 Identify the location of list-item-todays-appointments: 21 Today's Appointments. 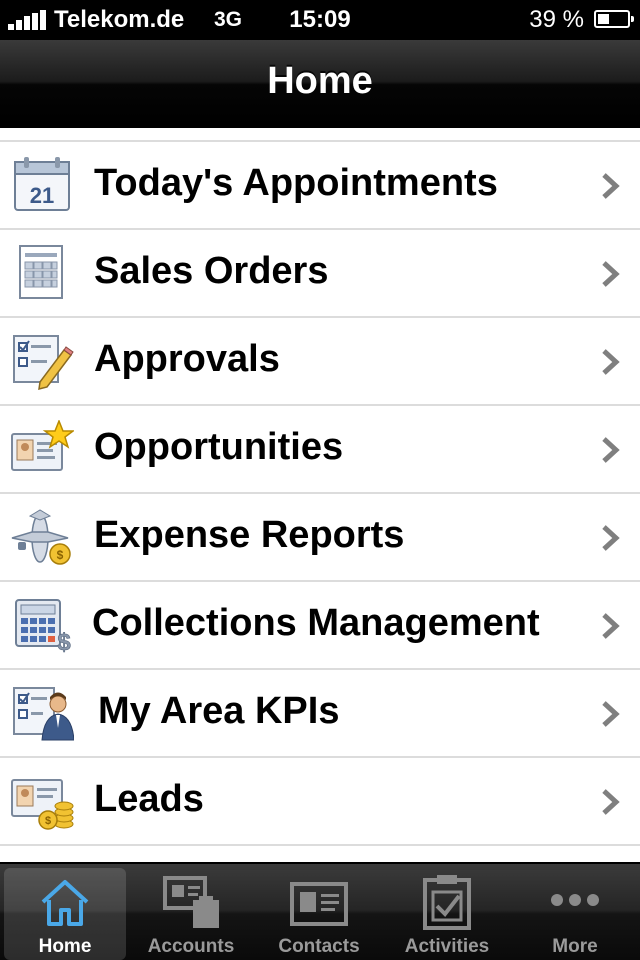
(320, 186).